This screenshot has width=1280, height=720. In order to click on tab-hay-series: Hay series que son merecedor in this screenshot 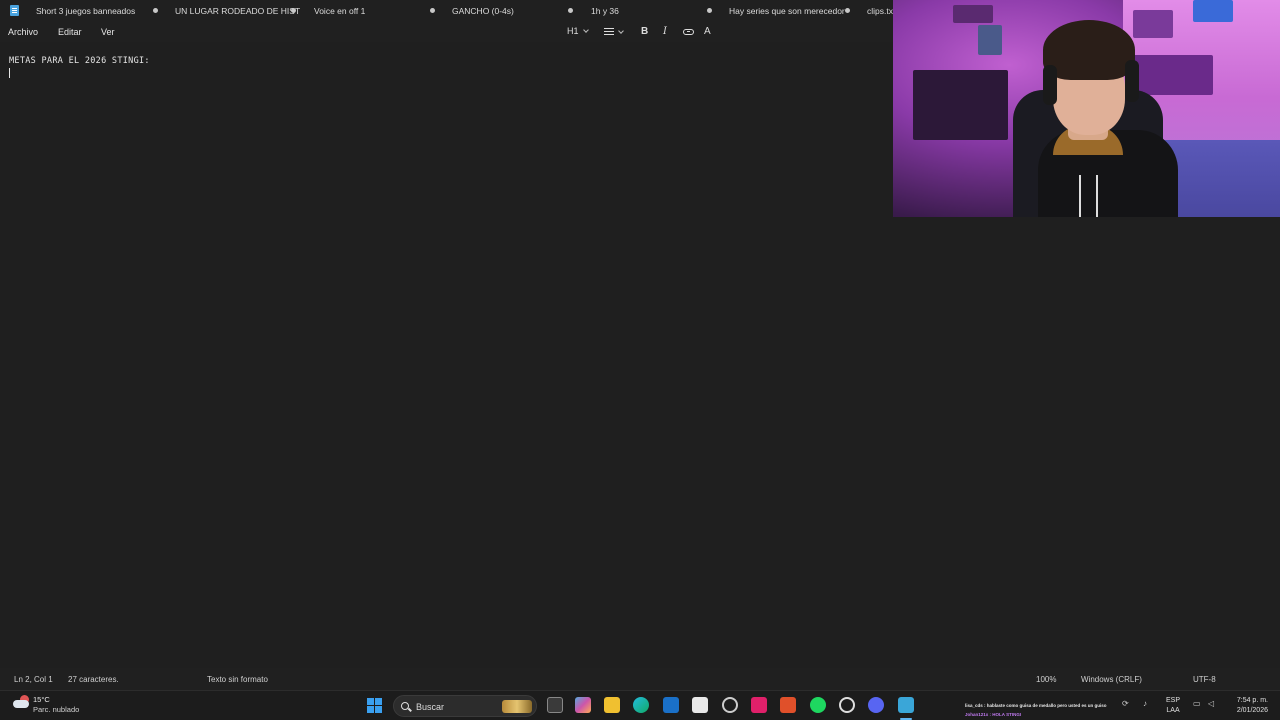, I will do `click(789, 11)`.